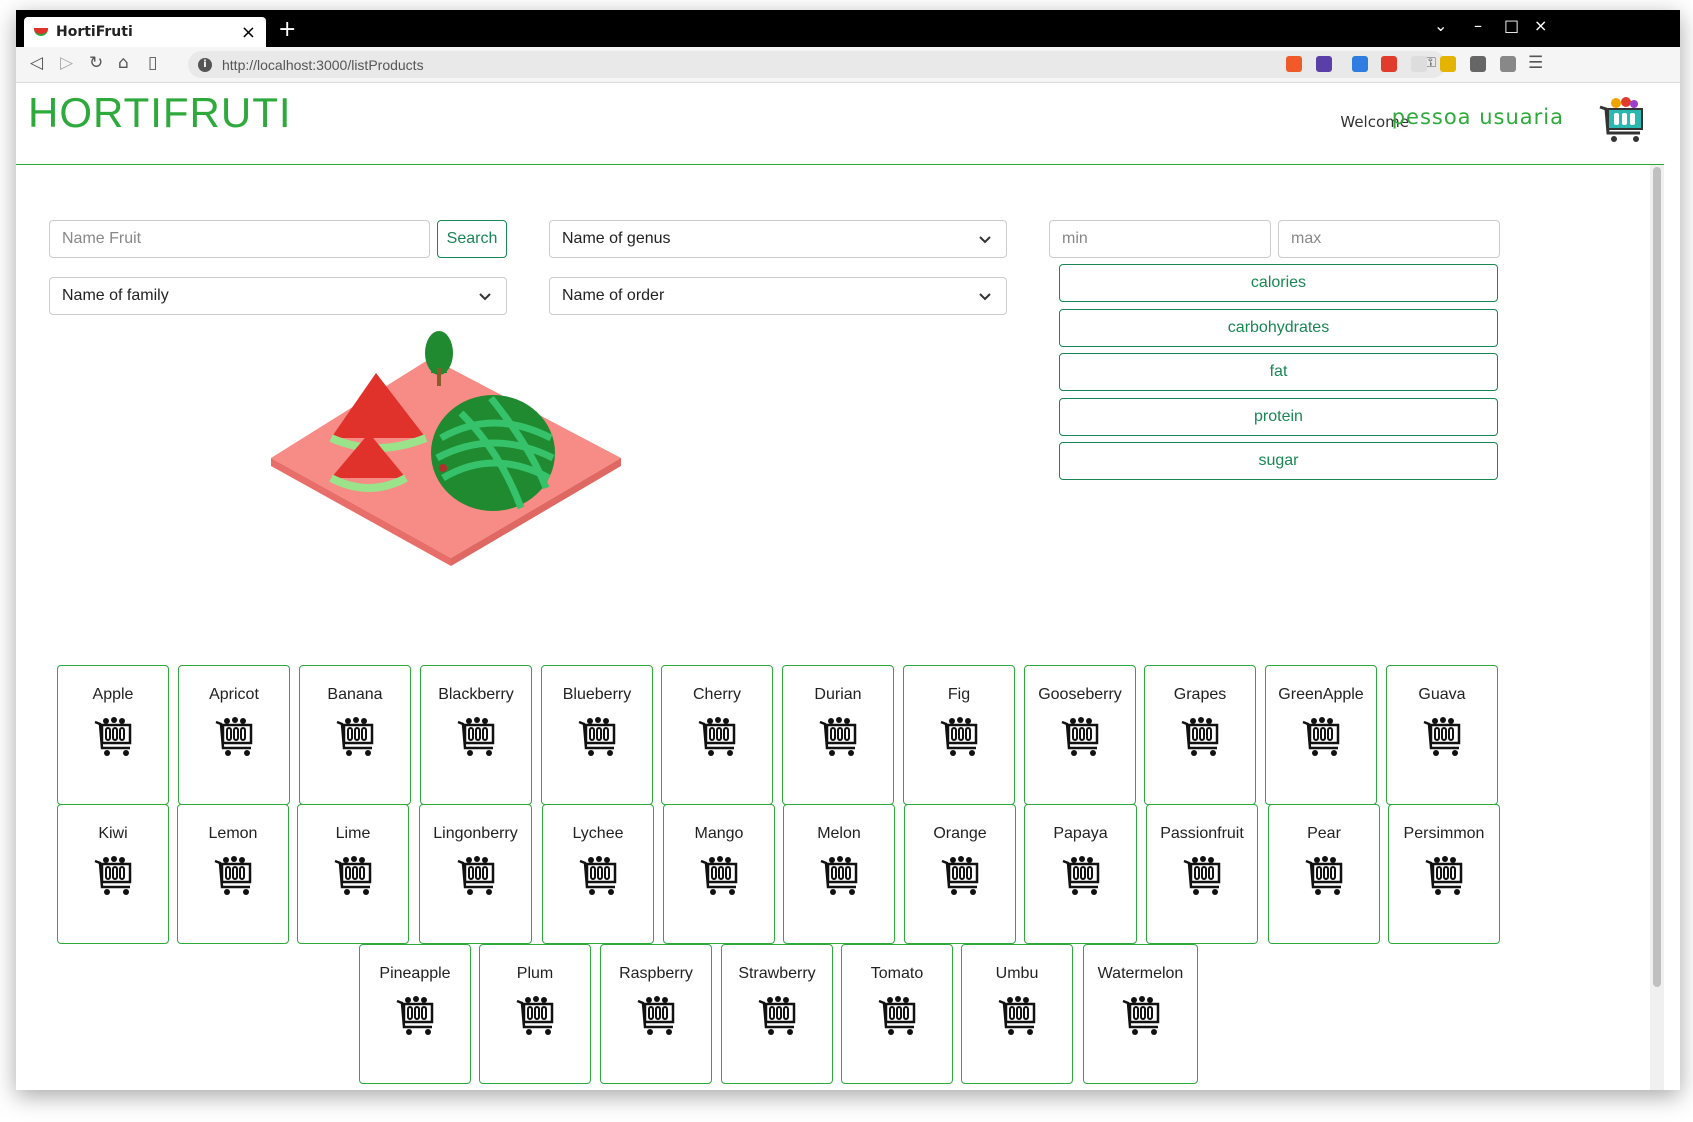  I want to click on product-card: Guava, so click(1442, 735).